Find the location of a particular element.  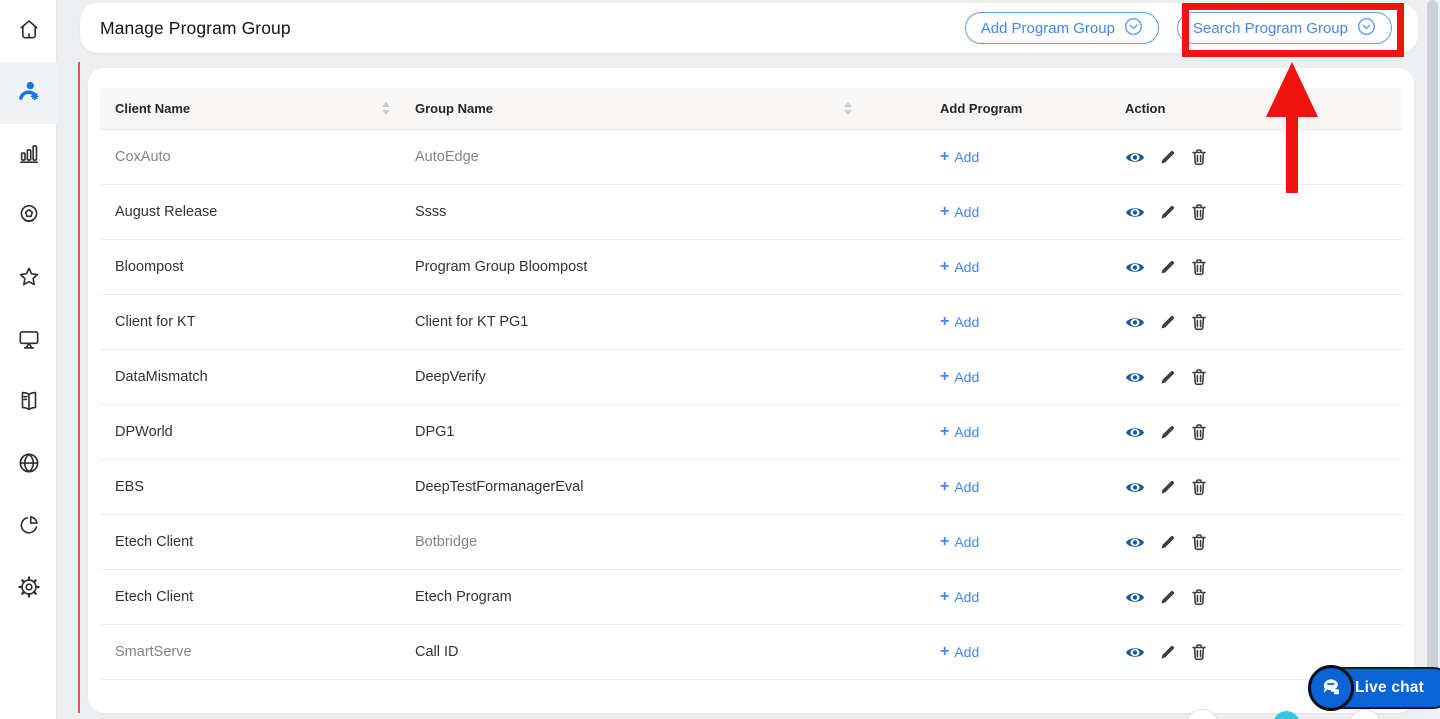

client-name-cell: CoxAuto is located at coordinates (143, 157).